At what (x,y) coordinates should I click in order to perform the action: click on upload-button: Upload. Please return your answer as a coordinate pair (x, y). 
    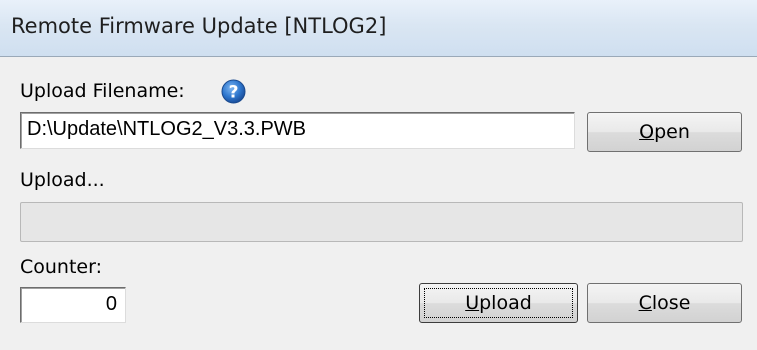
    Looking at the image, I should click on (498, 303).